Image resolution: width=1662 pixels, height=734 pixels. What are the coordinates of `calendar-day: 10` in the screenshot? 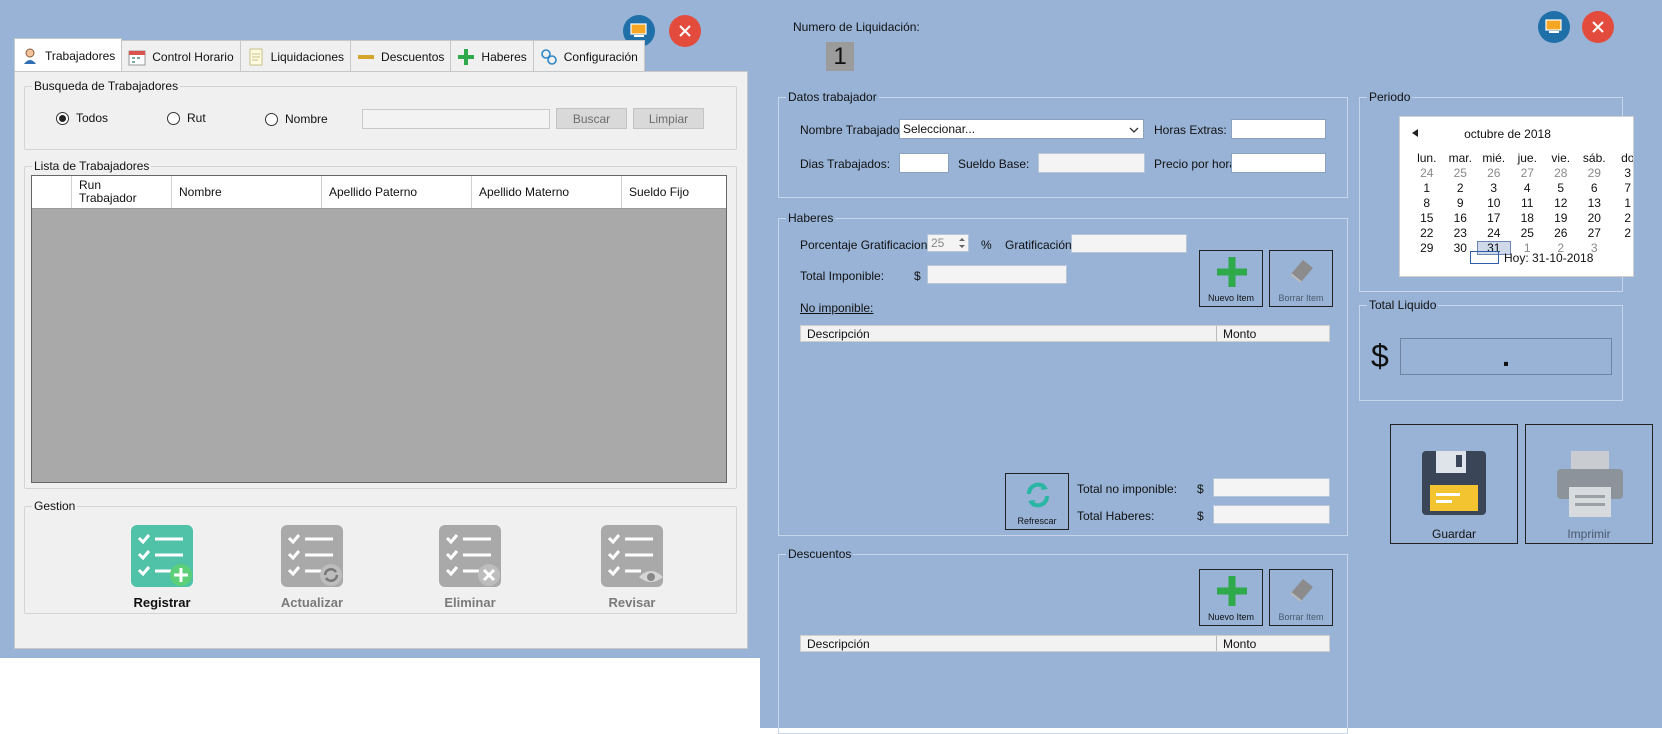 It's located at (1494, 203).